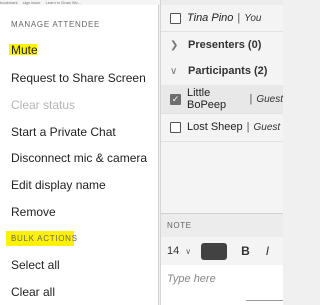 The height and width of the screenshot is (305, 320). I want to click on chevron-right-icon: ❯, so click(174, 45).